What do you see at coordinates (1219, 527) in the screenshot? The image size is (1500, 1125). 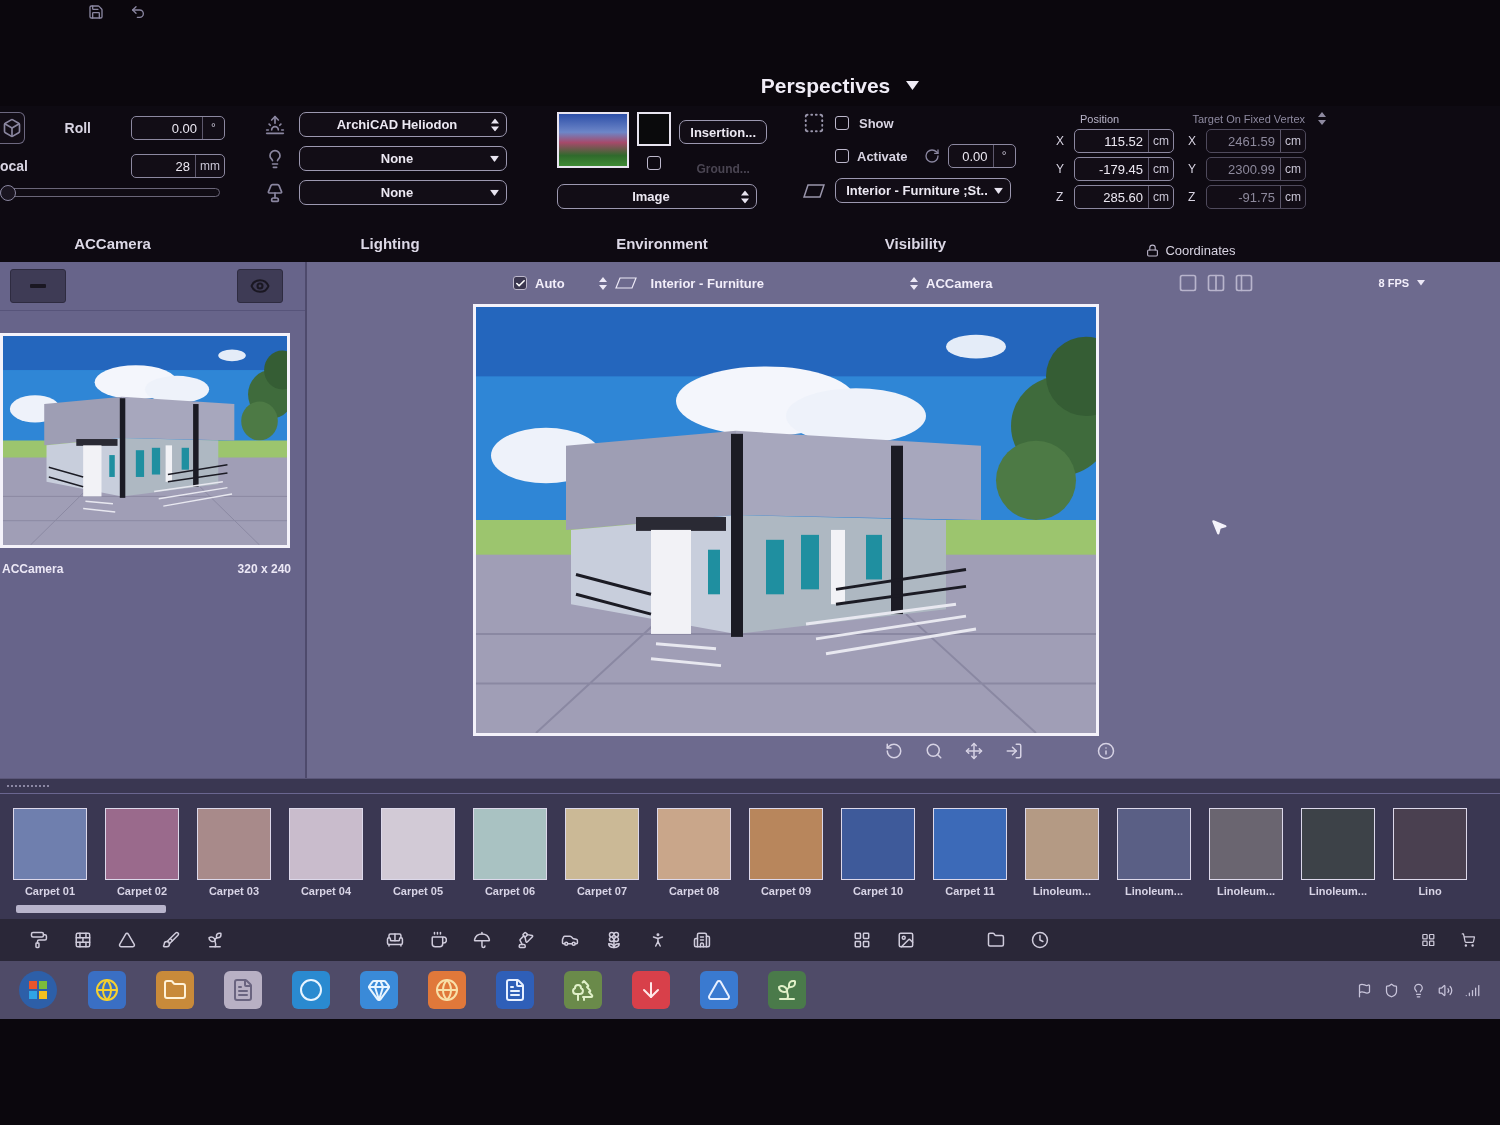 I see `cursor-icon` at bounding box center [1219, 527].